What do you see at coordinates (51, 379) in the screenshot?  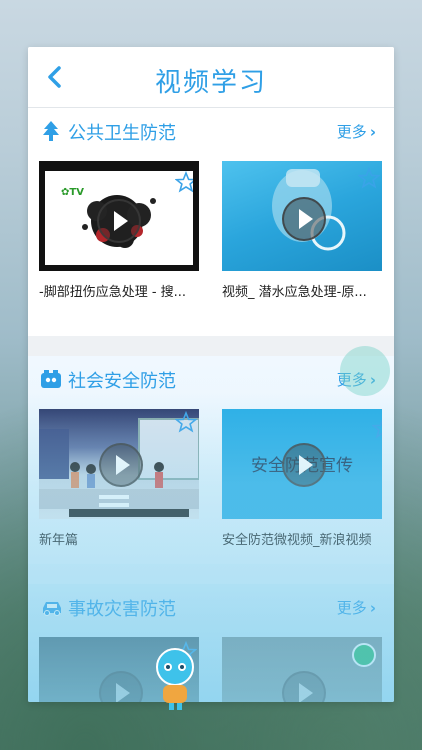 I see `camera-icon` at bounding box center [51, 379].